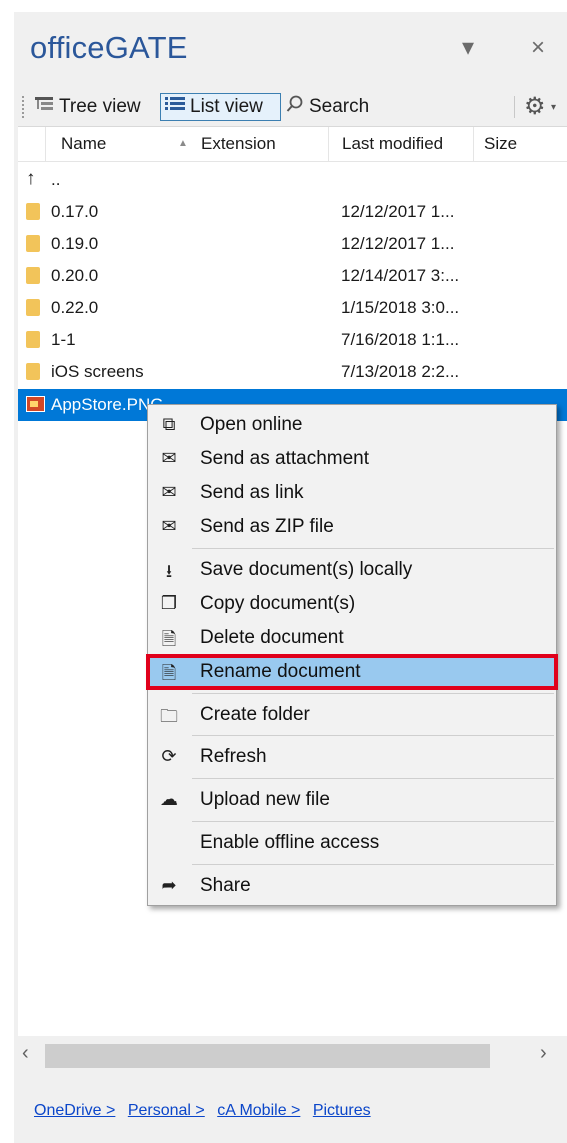 The height and width of the screenshot is (1143, 567). What do you see at coordinates (97, 371) in the screenshot?
I see `item-name: iOS screens` at bounding box center [97, 371].